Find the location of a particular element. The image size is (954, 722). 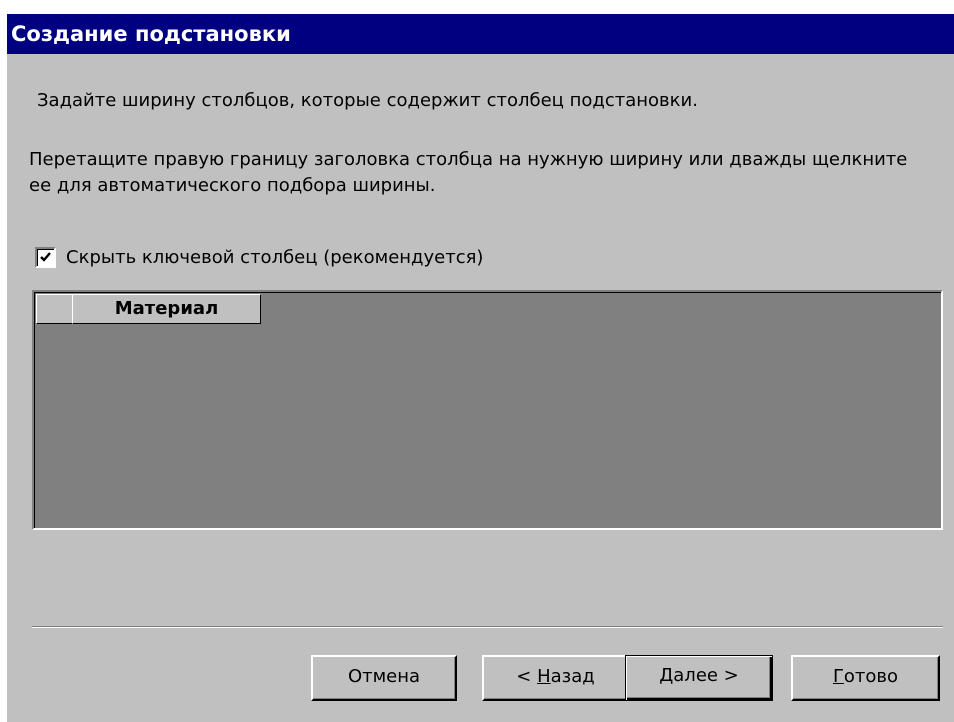

back-button: < Назад is located at coordinates (555, 678).